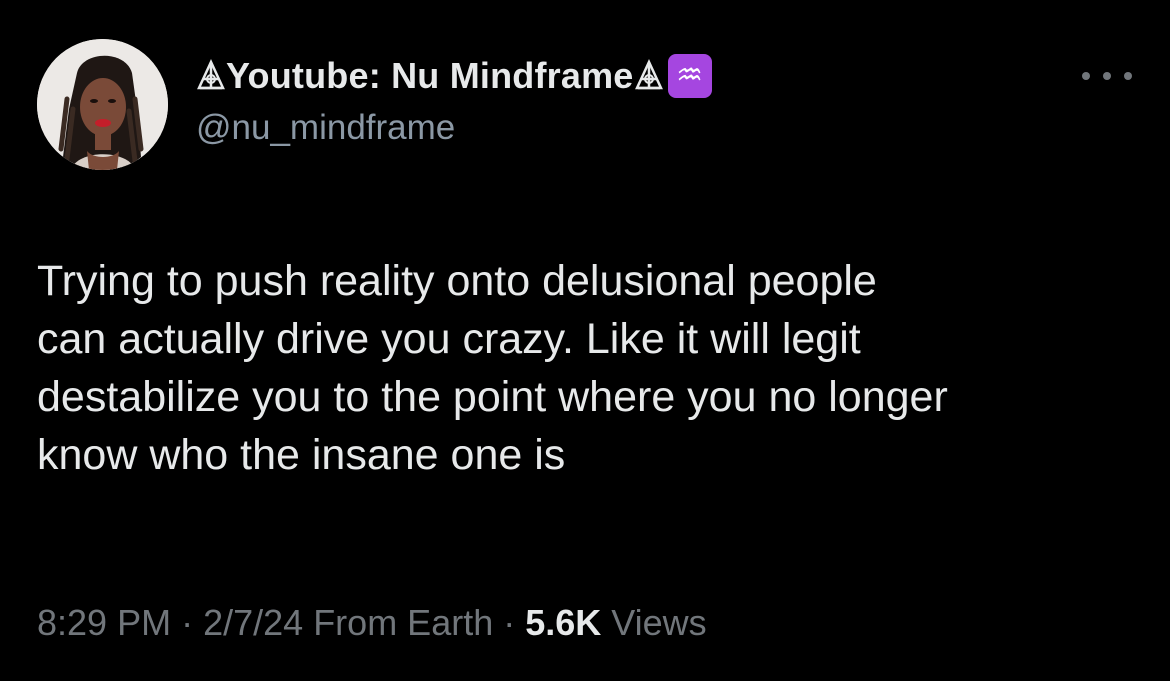 The image size is (1170, 681). What do you see at coordinates (325, 128) in the screenshot?
I see `author-handle: @nu_mindframe` at bounding box center [325, 128].